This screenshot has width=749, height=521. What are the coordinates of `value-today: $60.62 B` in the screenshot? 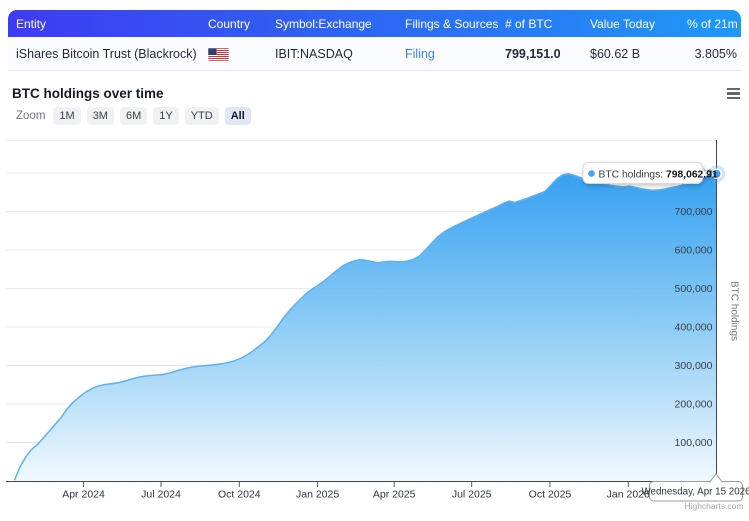 It's located at (615, 53).